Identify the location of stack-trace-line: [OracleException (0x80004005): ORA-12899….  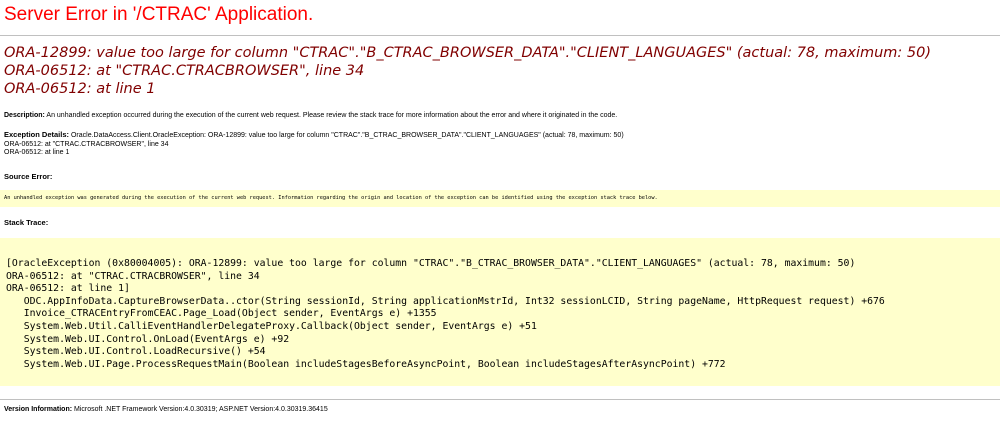
(431, 263).